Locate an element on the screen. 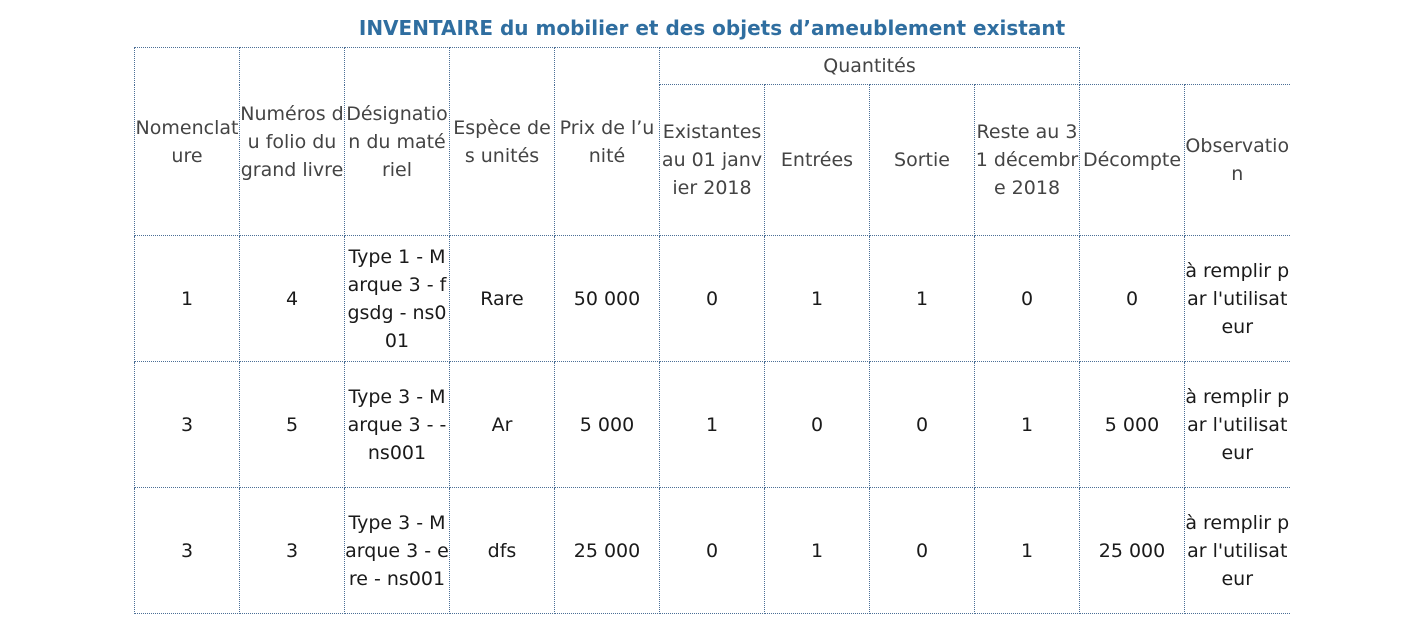 The image size is (1424, 617). cell-prix: 25 000 is located at coordinates (607, 550).